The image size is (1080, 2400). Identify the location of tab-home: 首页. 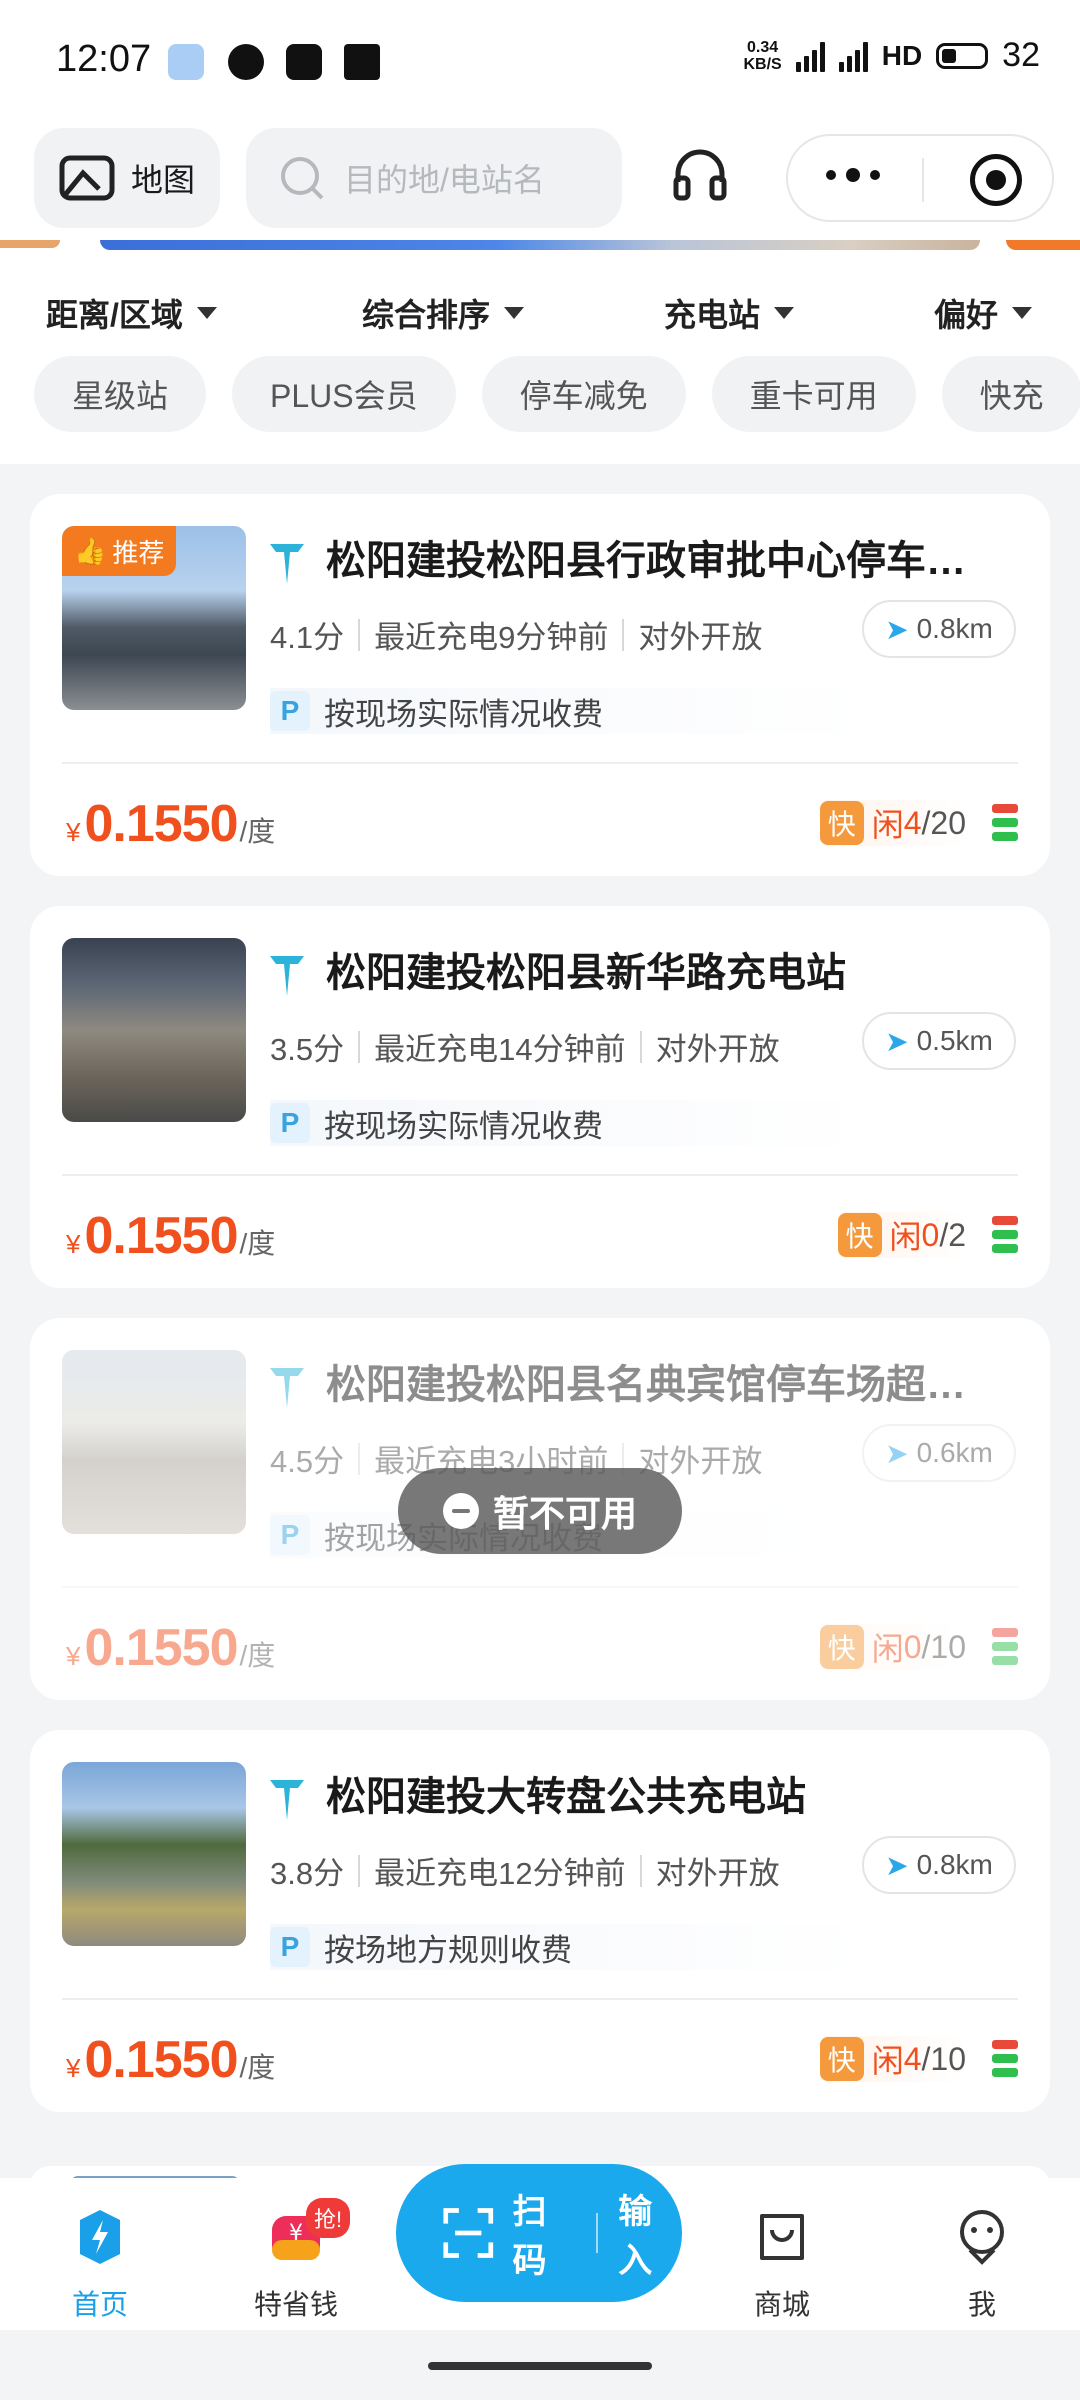
(100, 2264).